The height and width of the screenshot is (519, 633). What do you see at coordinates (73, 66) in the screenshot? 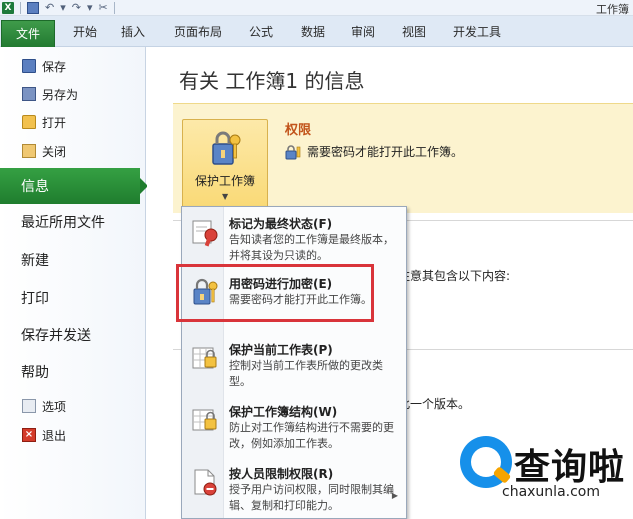
I see `nav-save: 保存` at bounding box center [73, 66].